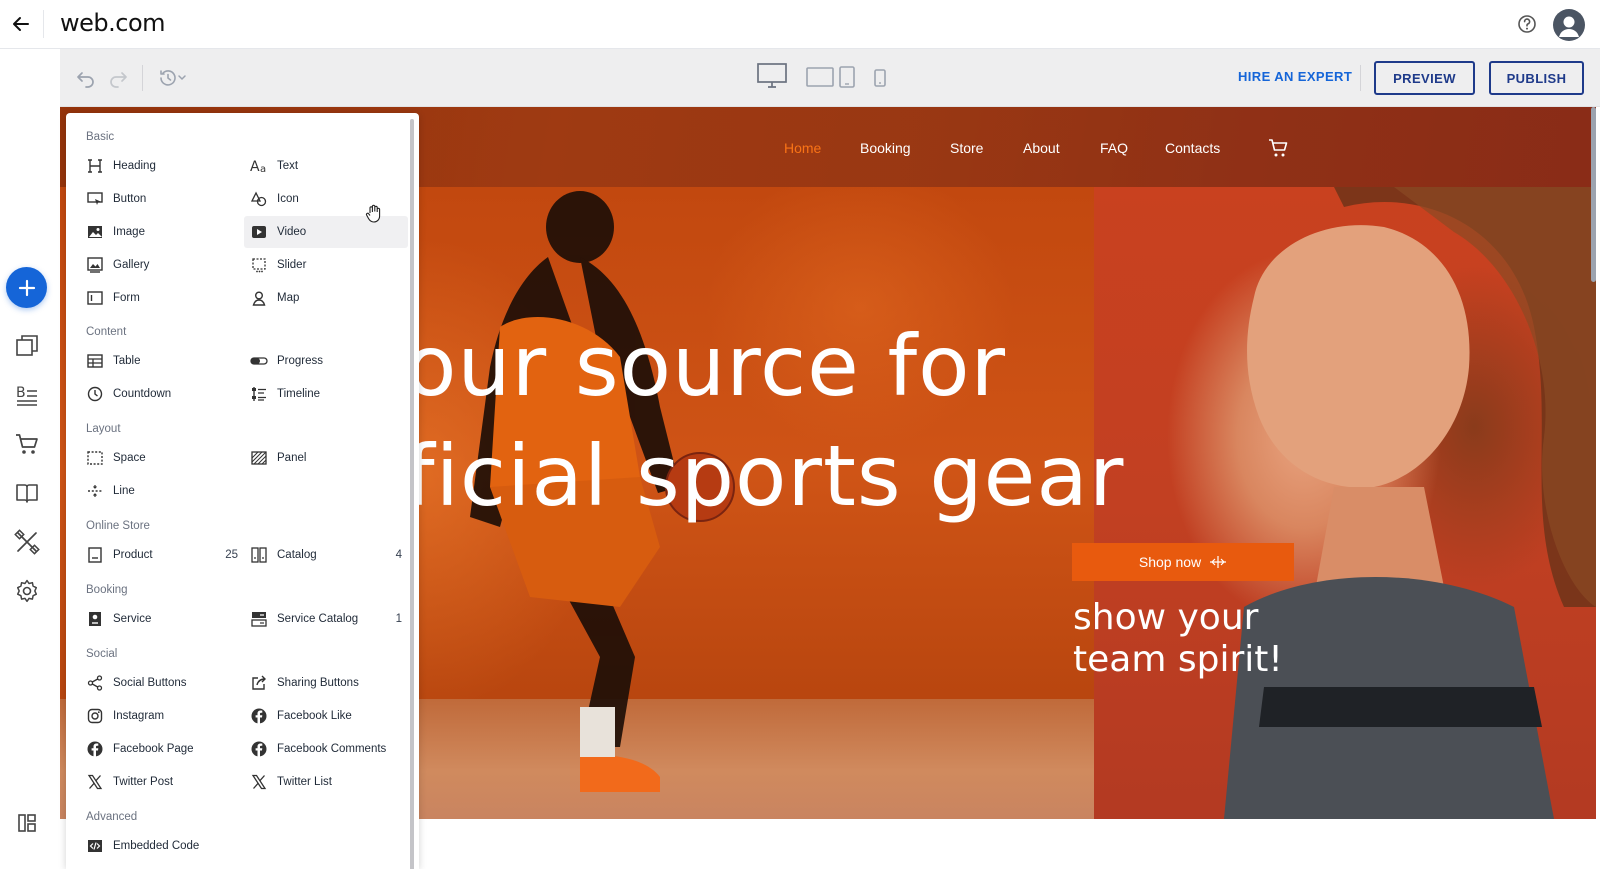  I want to click on element-twitter-list: Twitter List, so click(326, 782).